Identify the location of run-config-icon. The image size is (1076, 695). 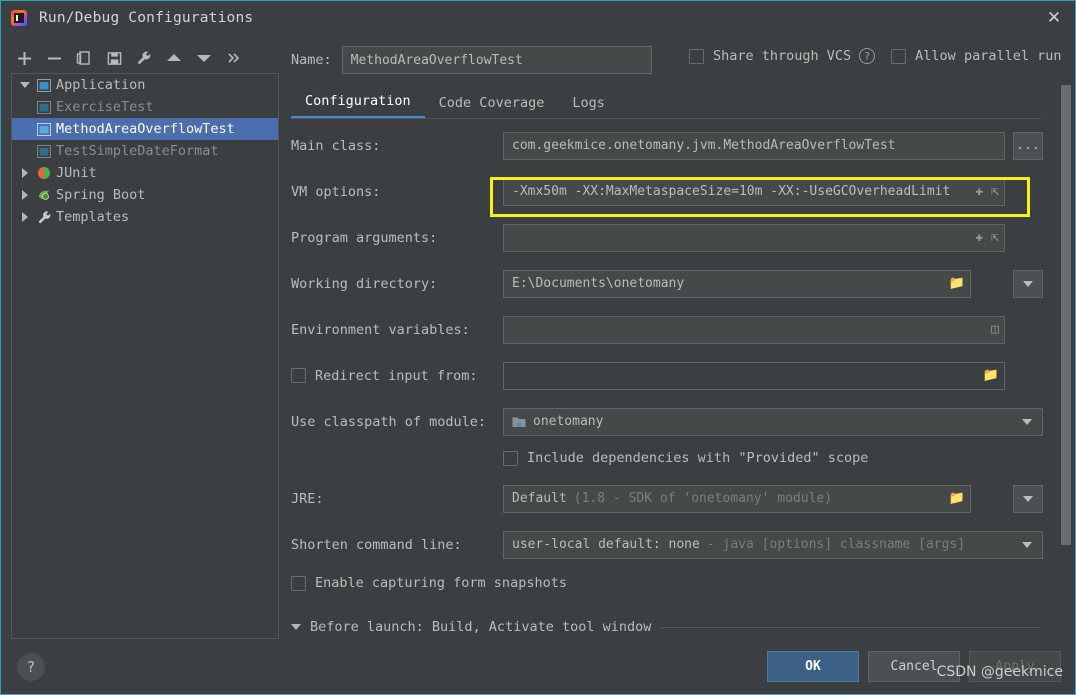
(44, 129).